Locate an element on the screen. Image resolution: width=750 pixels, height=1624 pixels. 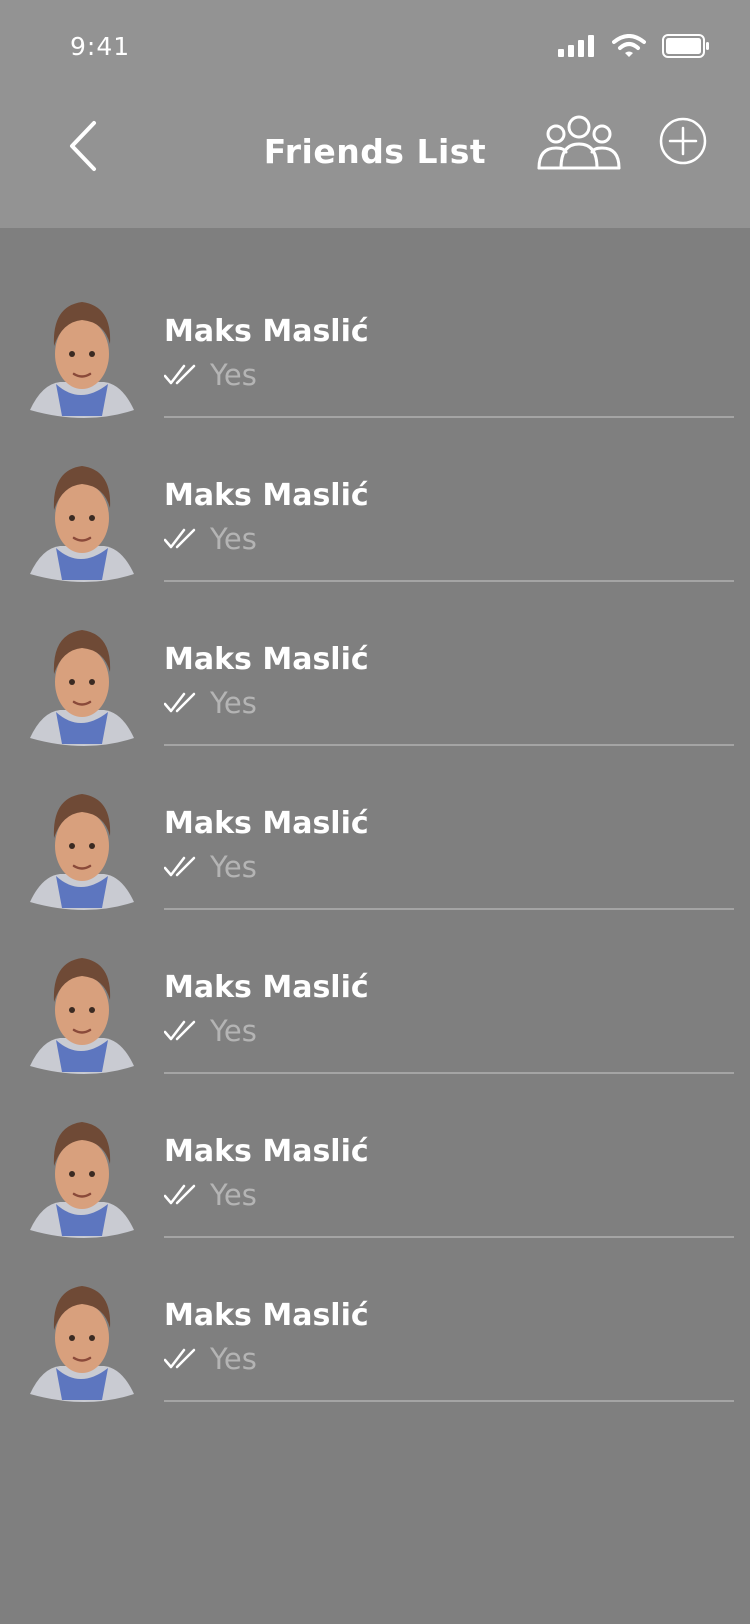
battery-icon is located at coordinates (685, 46).